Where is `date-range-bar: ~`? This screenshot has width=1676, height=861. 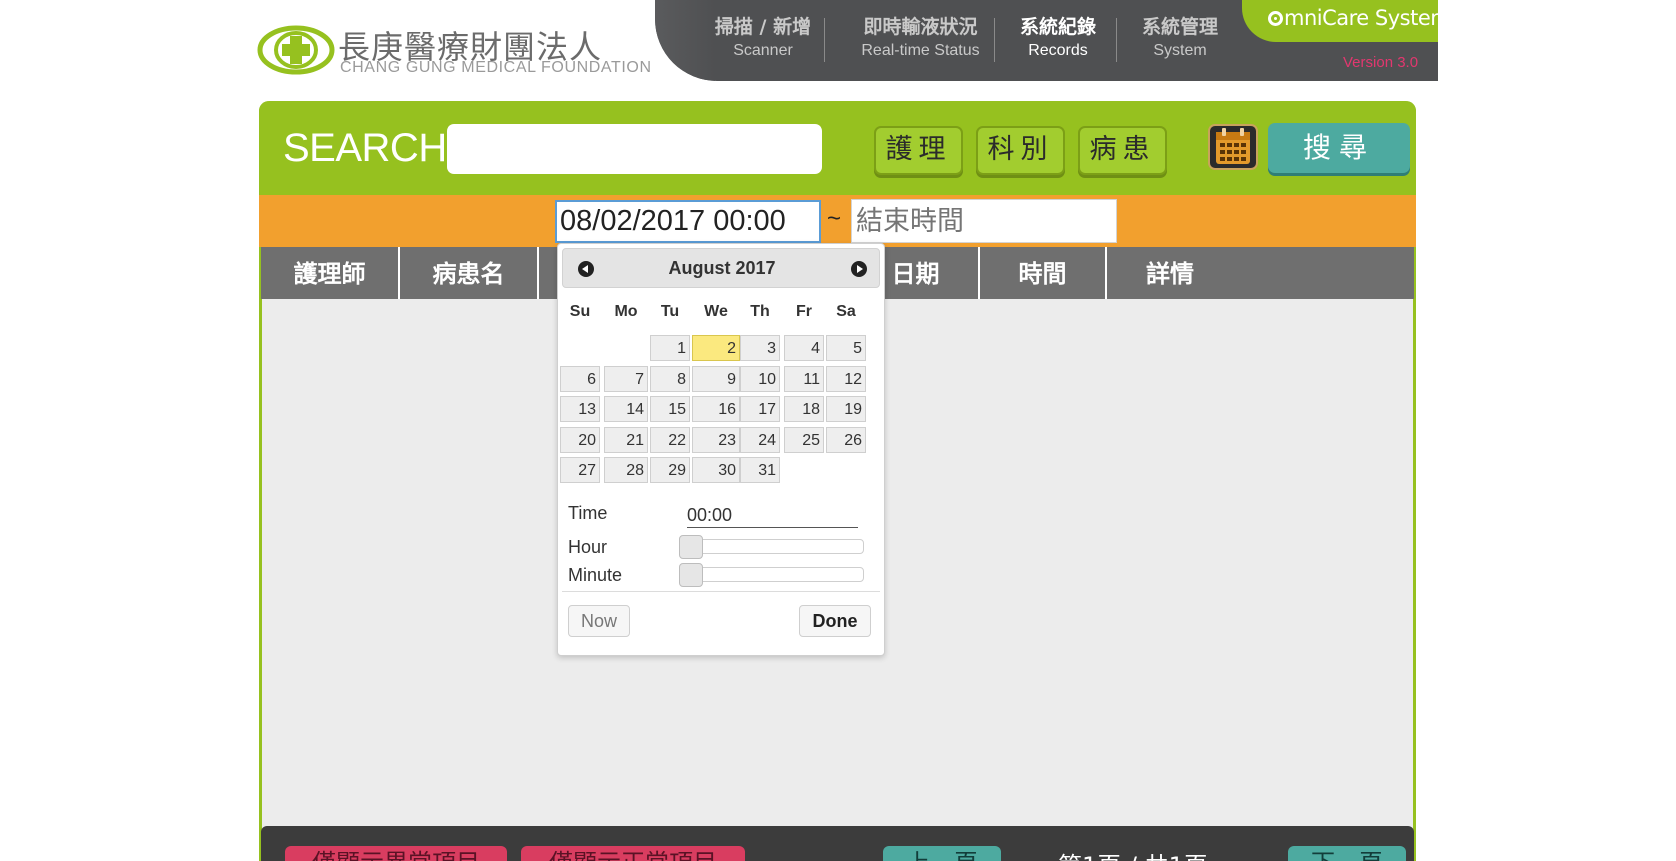 date-range-bar: ~ is located at coordinates (837, 221).